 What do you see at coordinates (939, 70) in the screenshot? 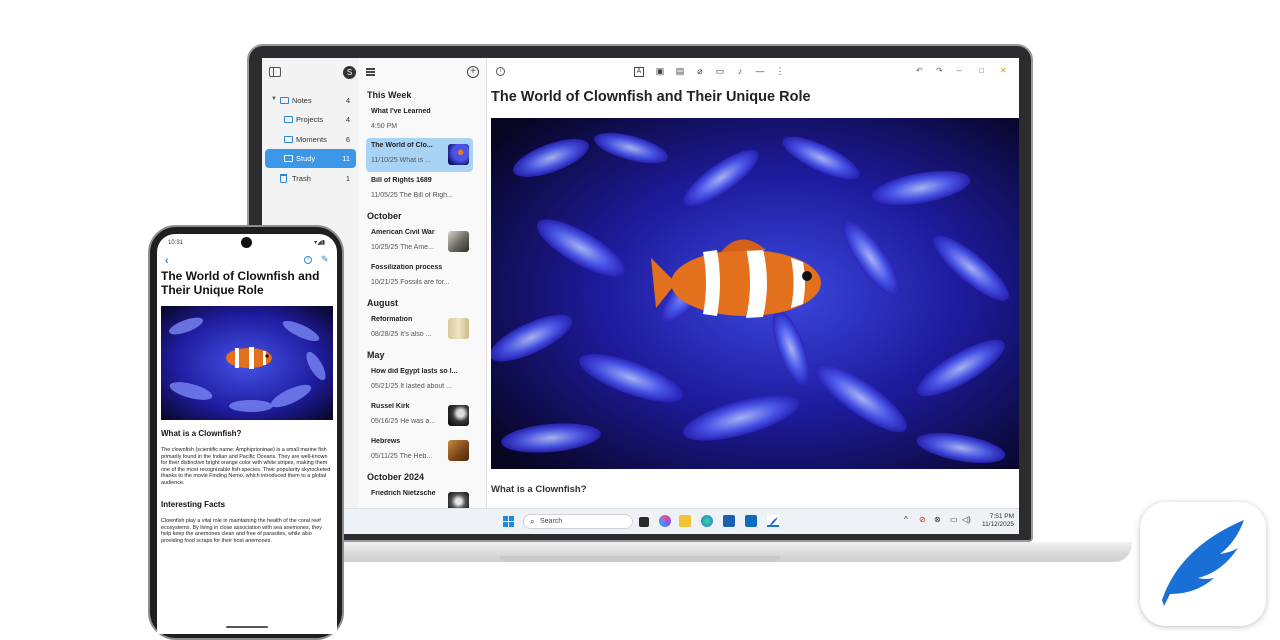
I see `redo-icon: ↷` at bounding box center [939, 70].